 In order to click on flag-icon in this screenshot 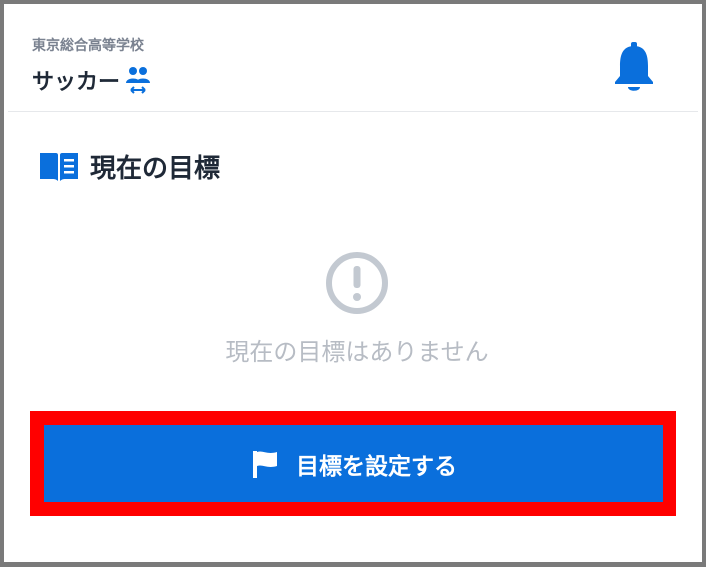, I will do `click(265, 464)`.